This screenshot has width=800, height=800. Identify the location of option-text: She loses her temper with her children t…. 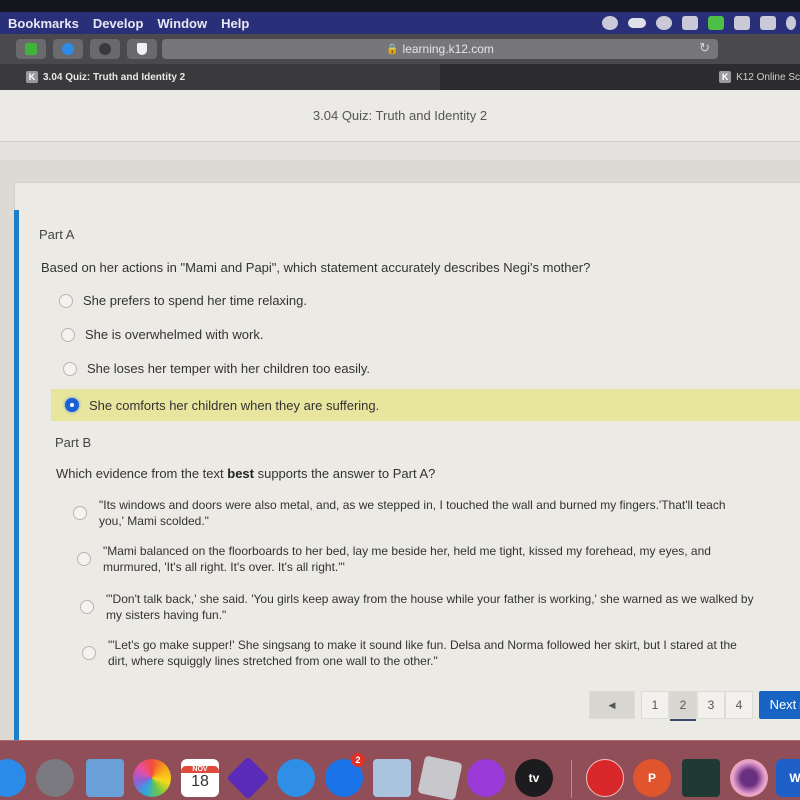
(229, 368).